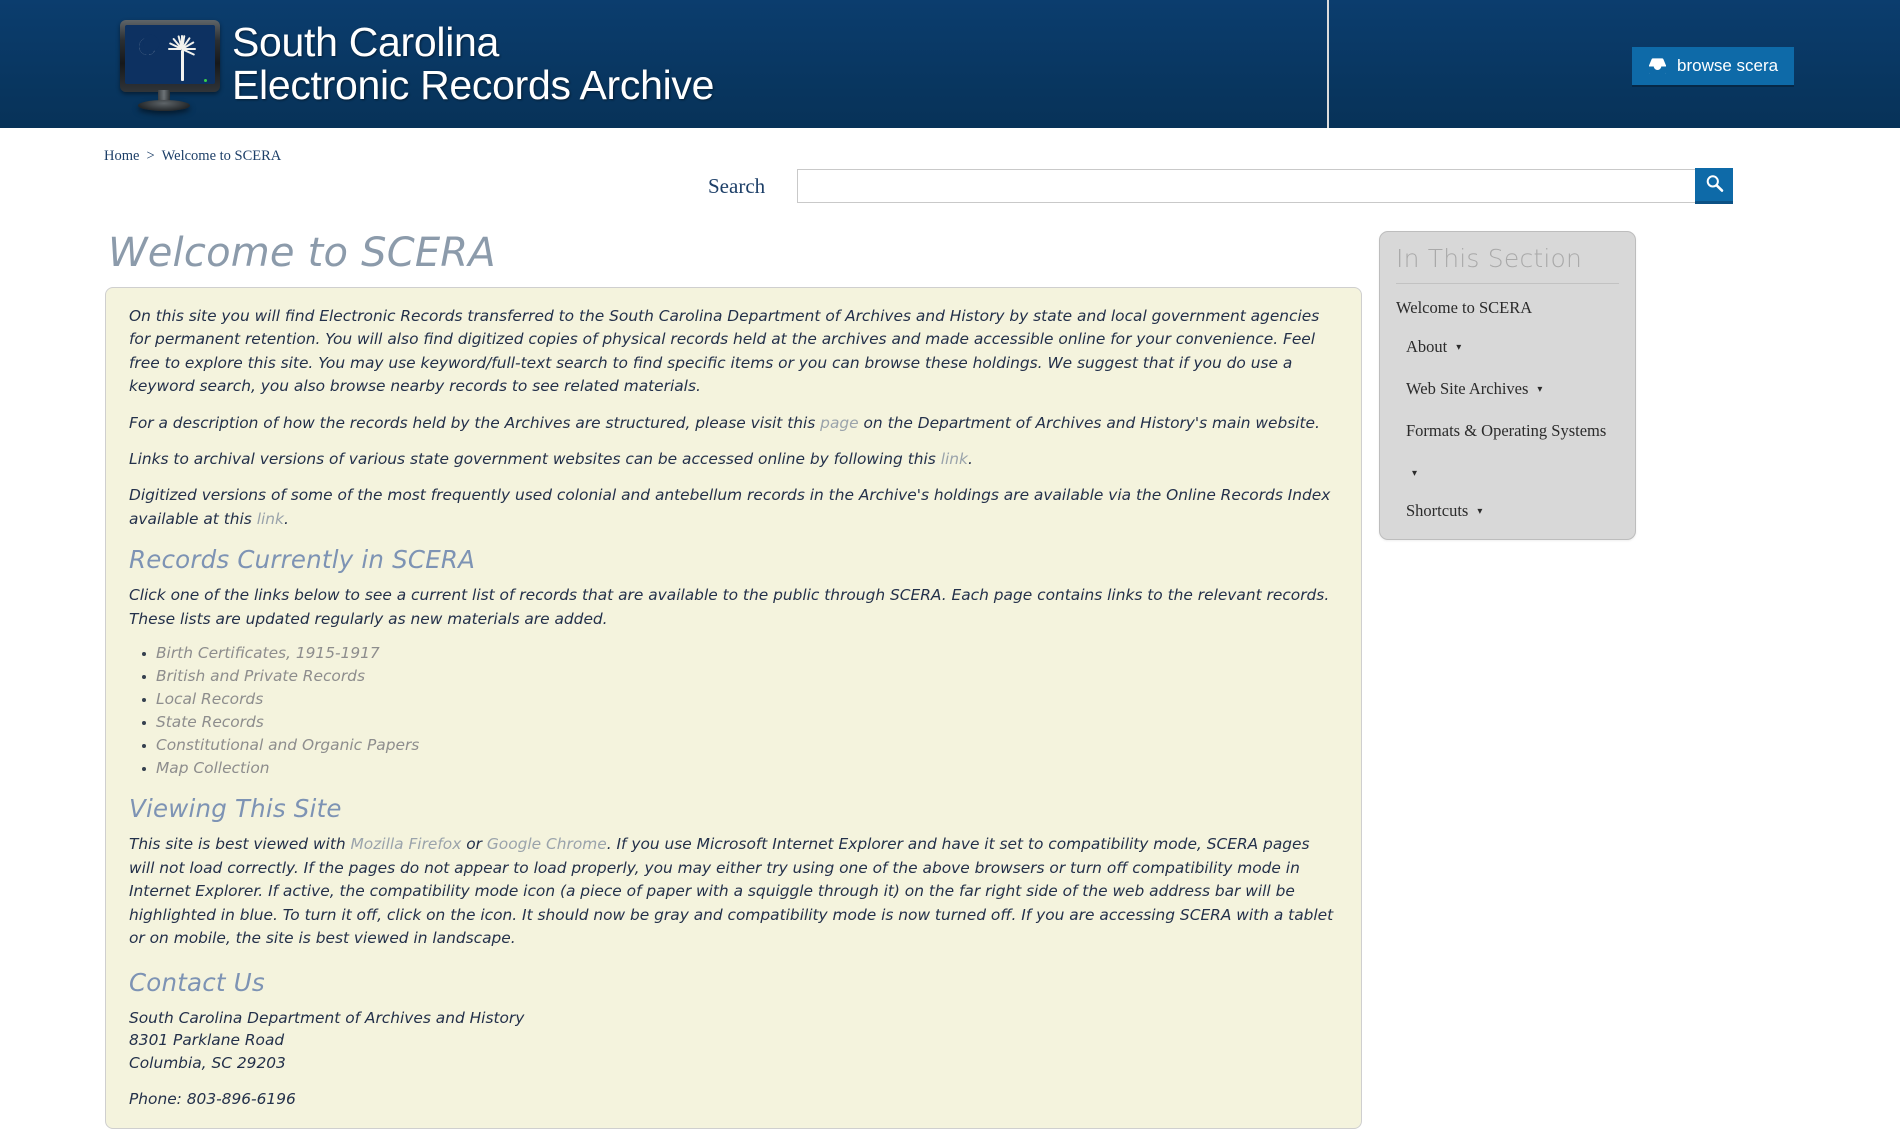 The height and width of the screenshot is (1129, 1900). I want to click on records-heading: Records Currently in SCERA, so click(302, 560).